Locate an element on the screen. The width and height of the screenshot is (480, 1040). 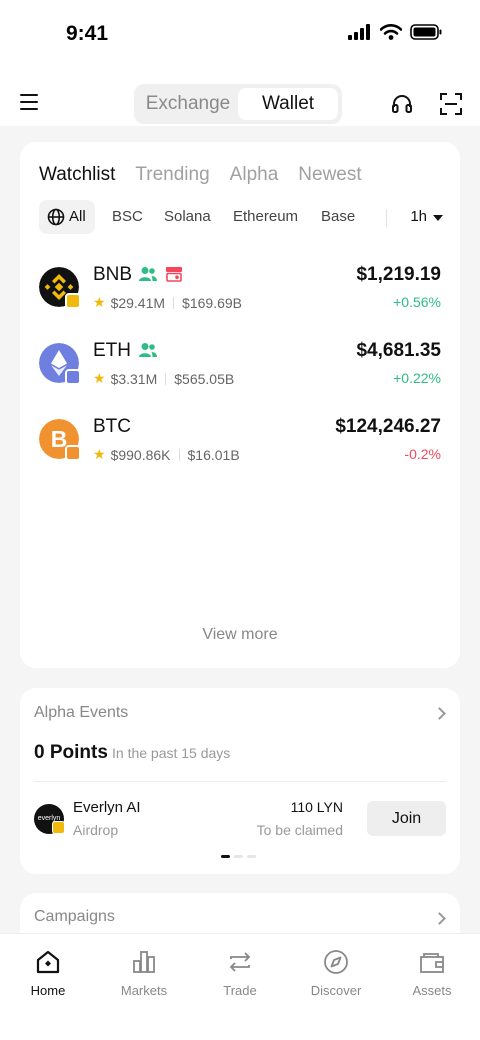
divider is located at coordinates (240, 781).